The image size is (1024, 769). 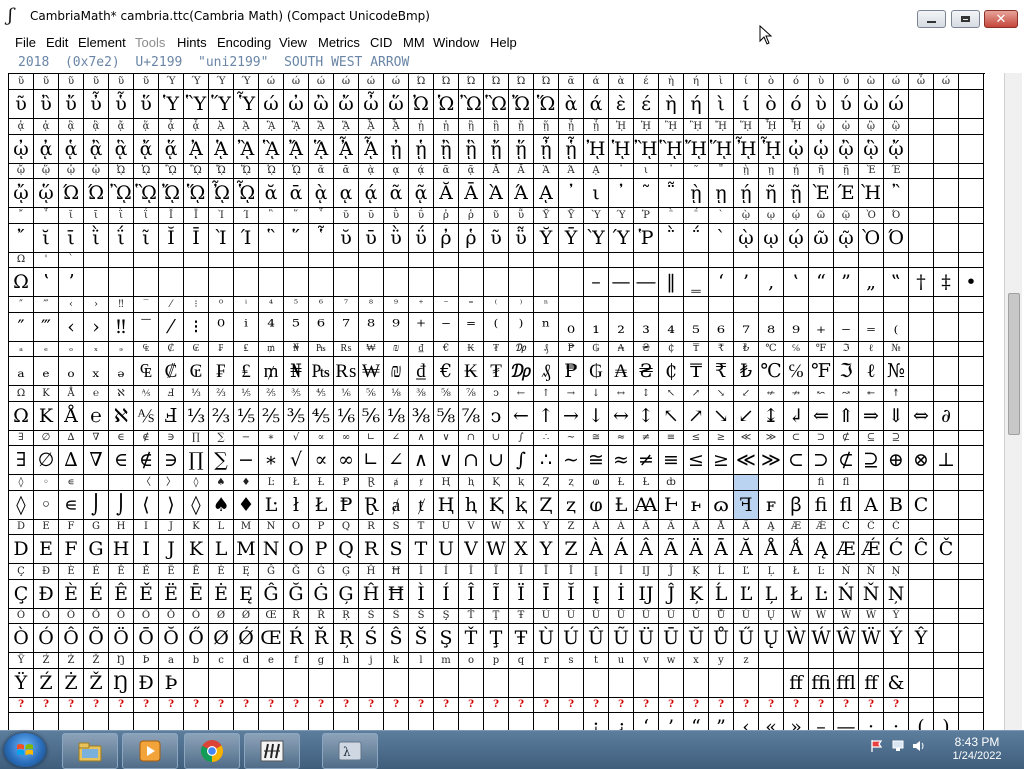 What do you see at coordinates (671, 460) in the screenshot?
I see `glyph-cell: ≡` at bounding box center [671, 460].